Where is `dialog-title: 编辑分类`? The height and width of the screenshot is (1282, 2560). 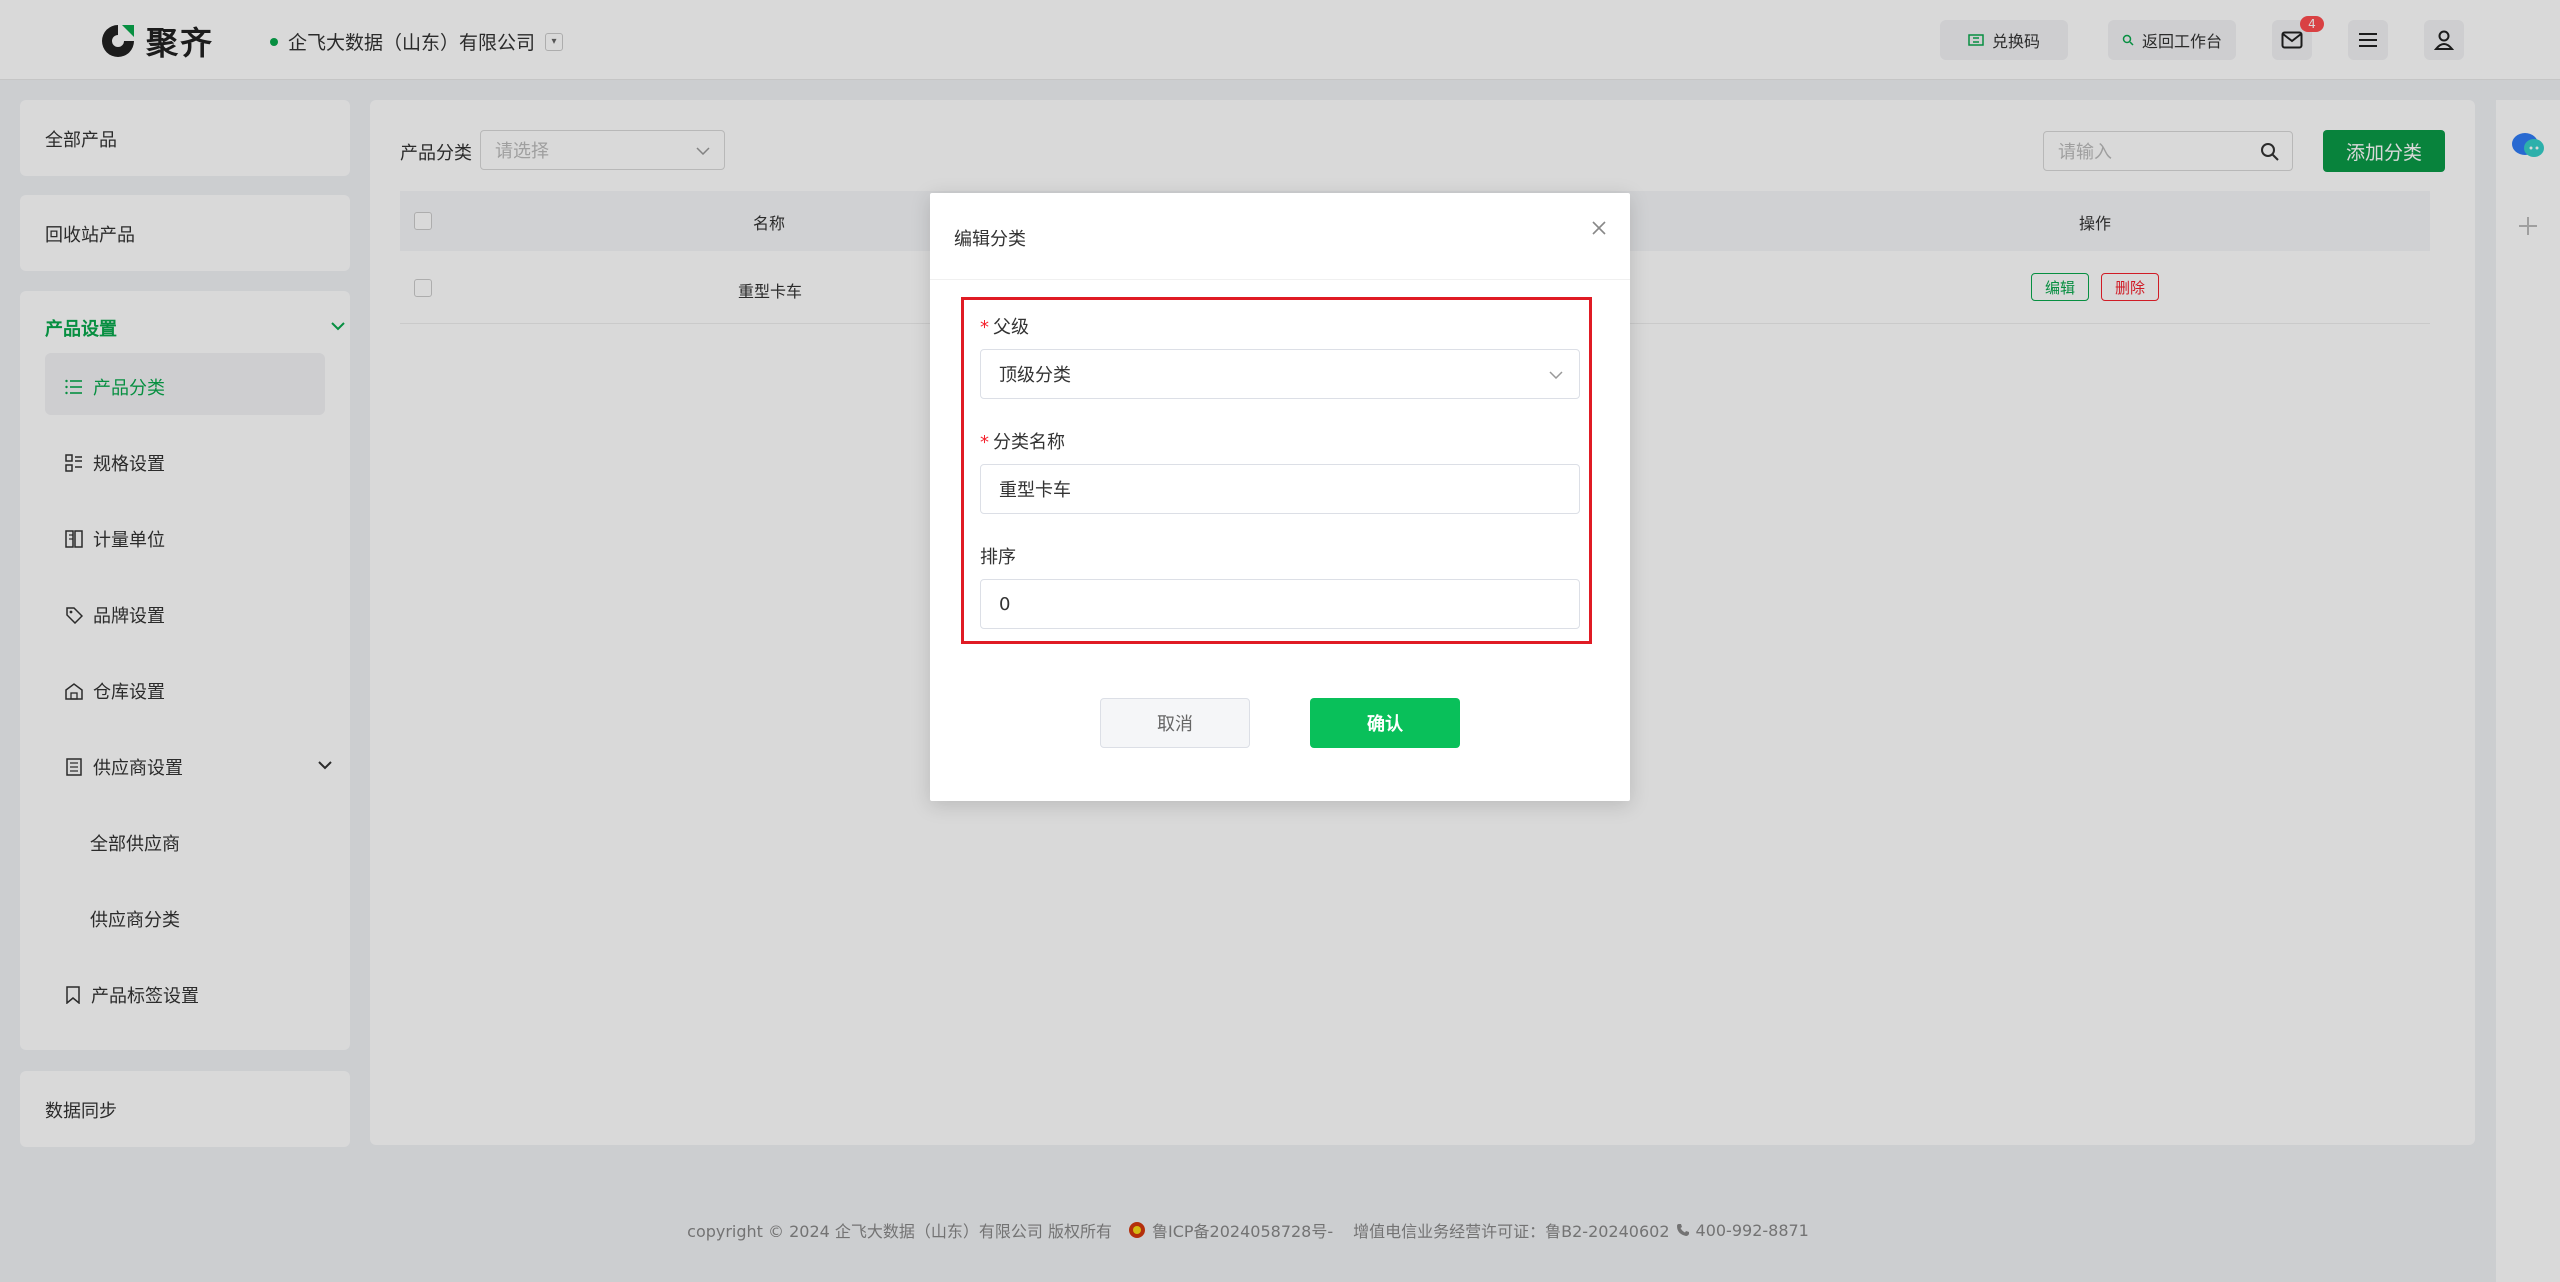 dialog-title: 编辑分类 is located at coordinates (990, 239).